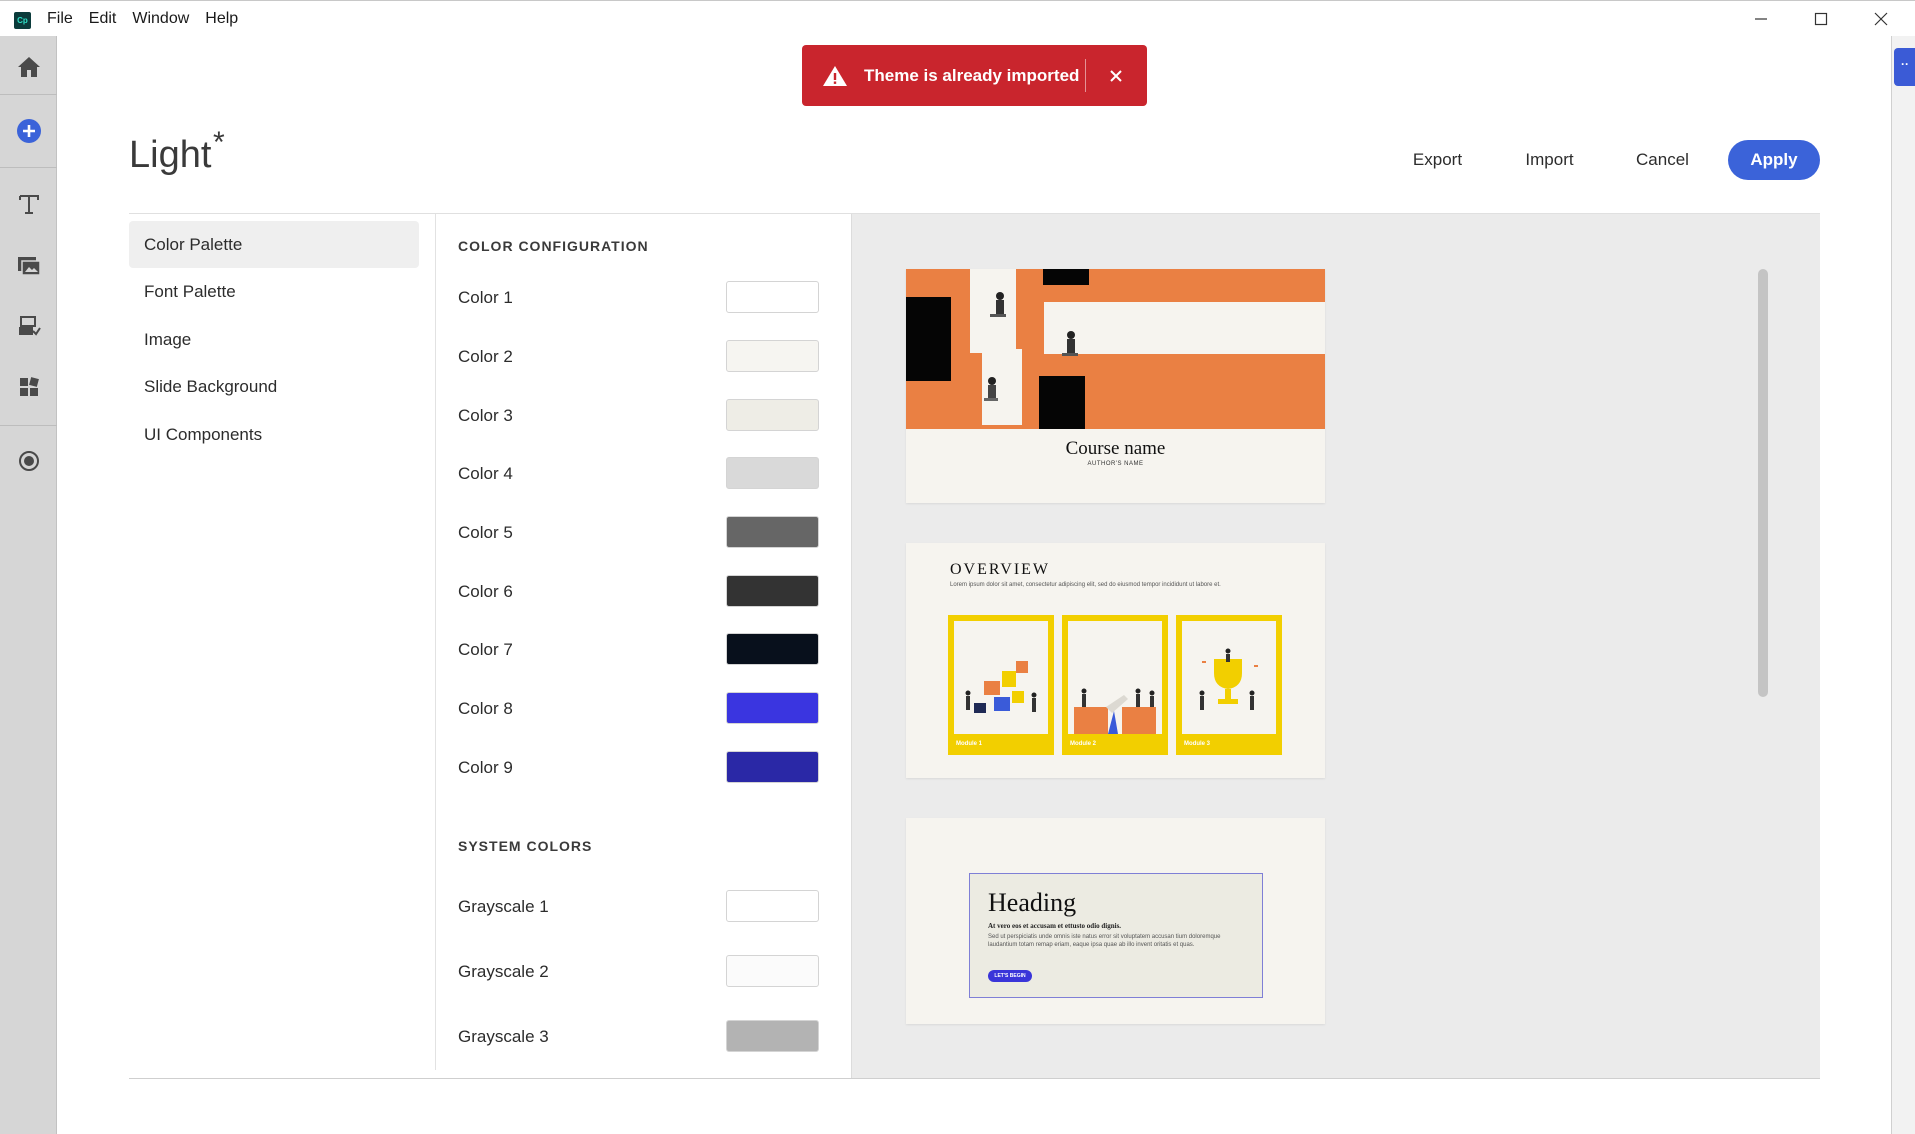  Describe the element at coordinates (1083, 744) in the screenshot. I see `module-label: Module 2` at that location.